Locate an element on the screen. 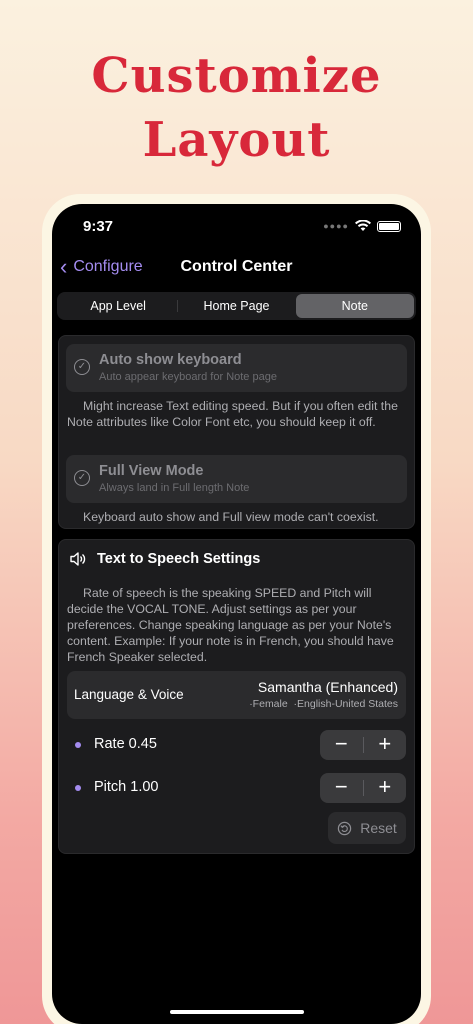 This screenshot has height=1024, width=473. home-indicator is located at coordinates (236, 1012).